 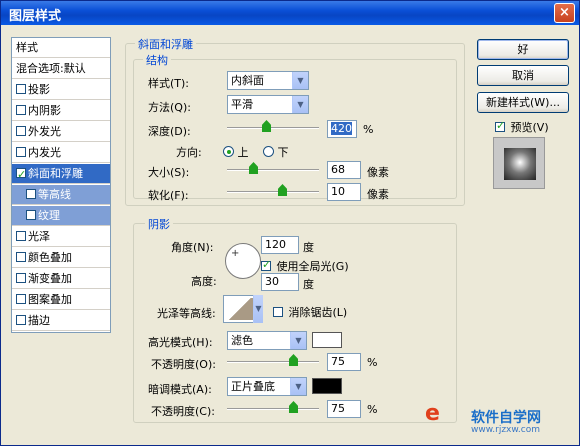 I want to click on radio-down, so click(x=268, y=151).